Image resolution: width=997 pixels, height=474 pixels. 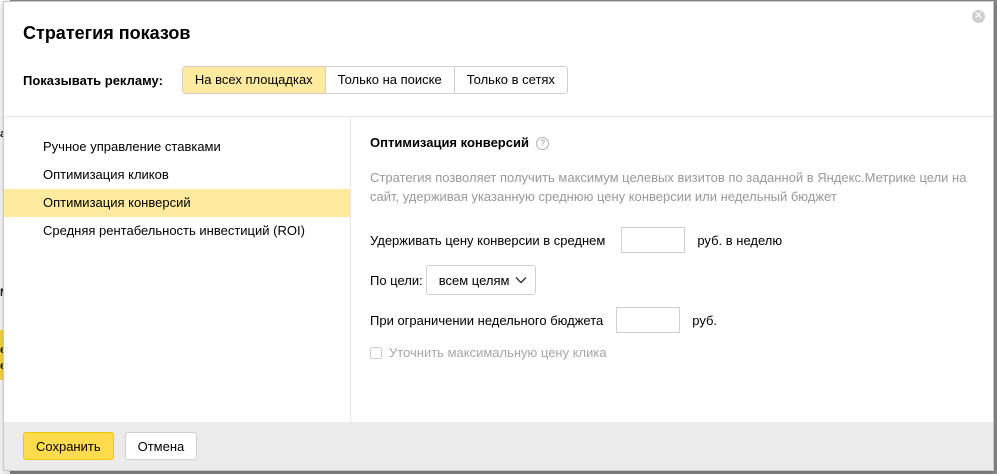 What do you see at coordinates (487, 320) in the screenshot?
I see `budget-label: При ограничении недельного бюджета` at bounding box center [487, 320].